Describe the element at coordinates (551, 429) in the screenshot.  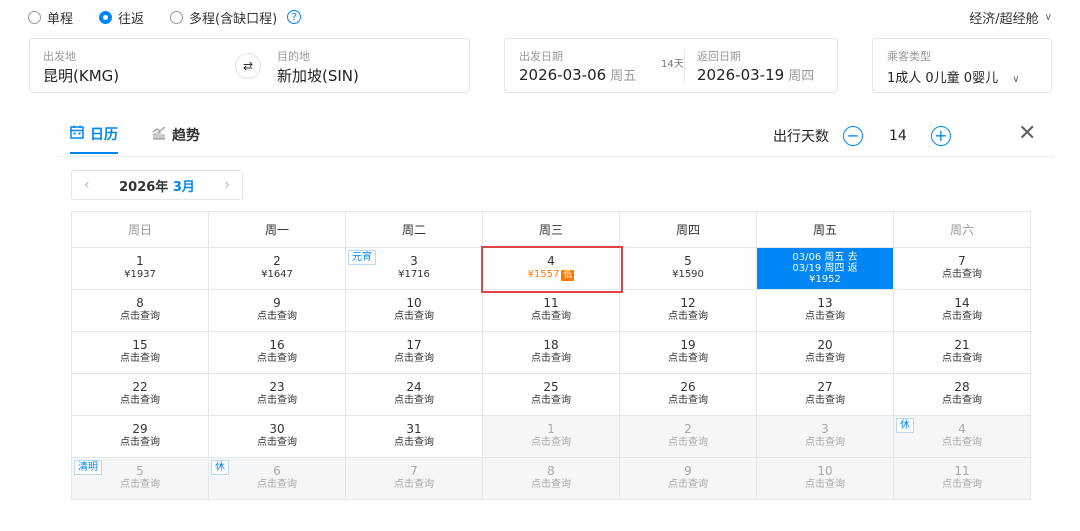
I see `day-number: 1` at that location.